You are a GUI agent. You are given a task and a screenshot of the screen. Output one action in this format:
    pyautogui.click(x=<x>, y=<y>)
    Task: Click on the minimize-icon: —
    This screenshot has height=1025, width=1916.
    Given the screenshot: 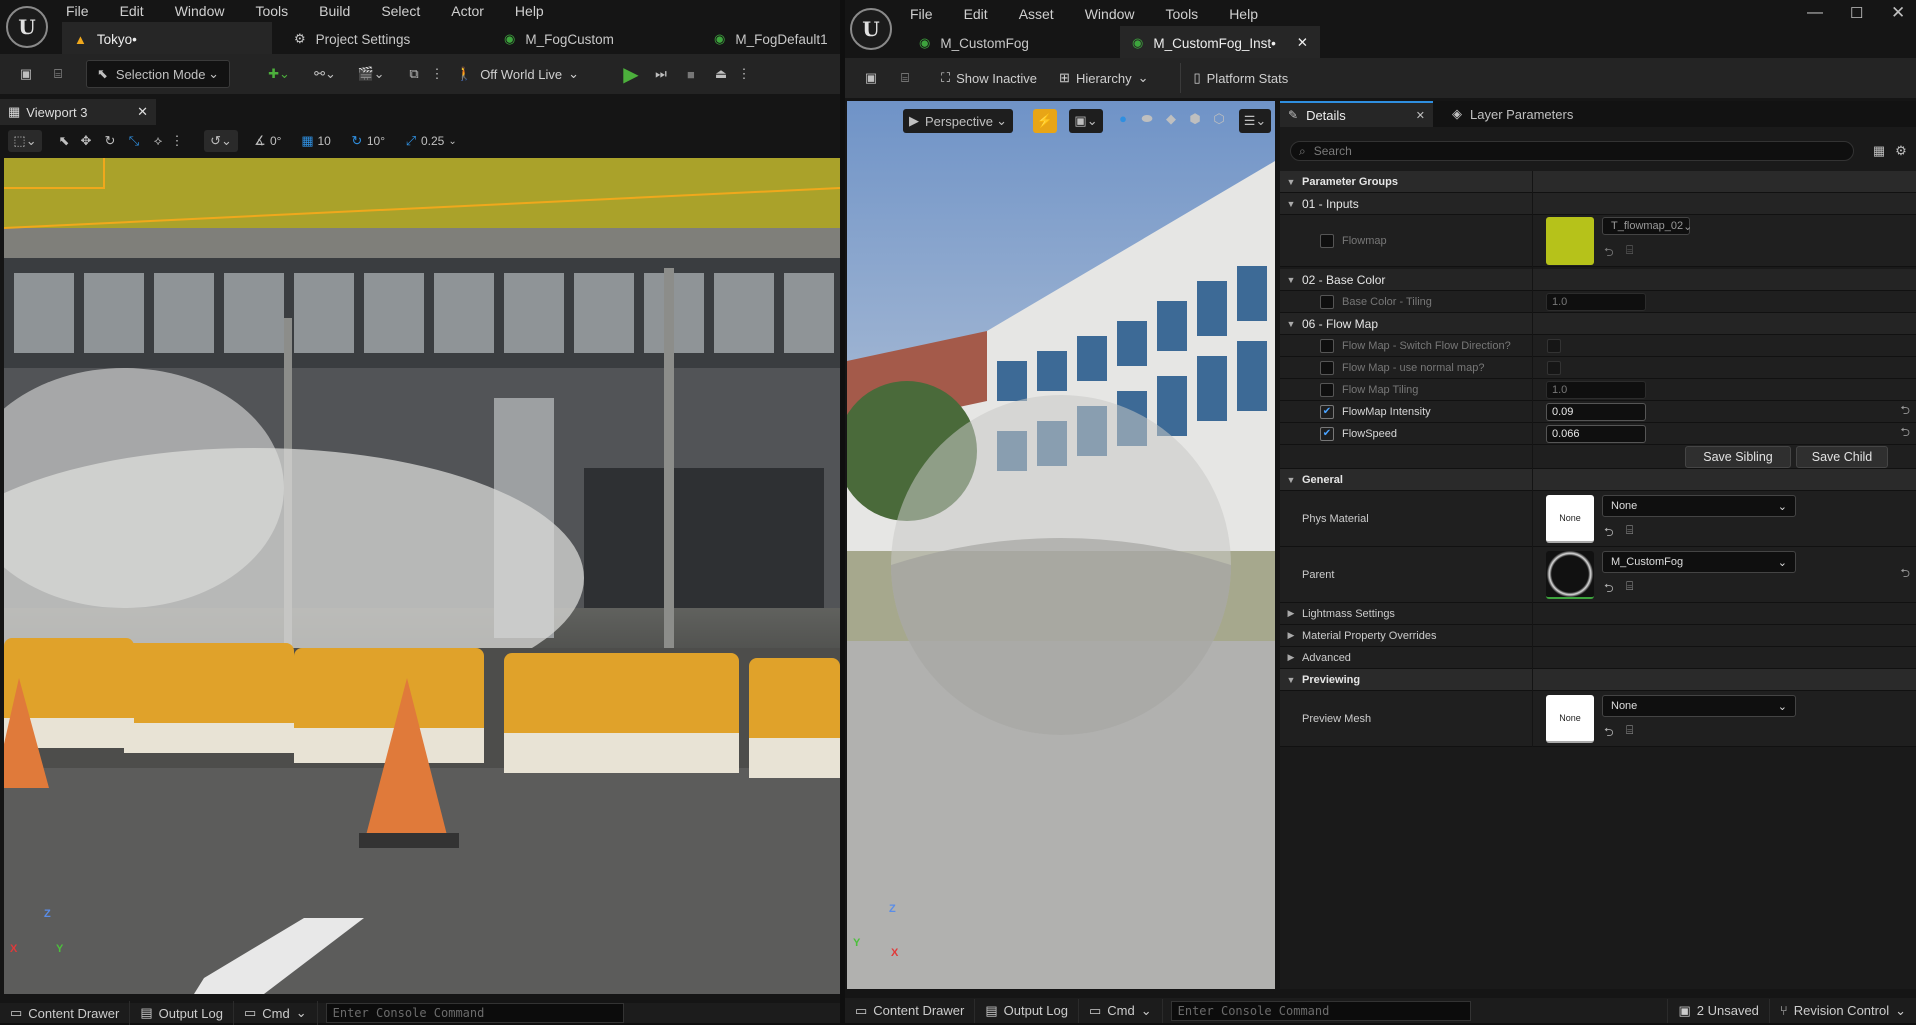 What is the action you would take?
    pyautogui.click(x=1815, y=13)
    